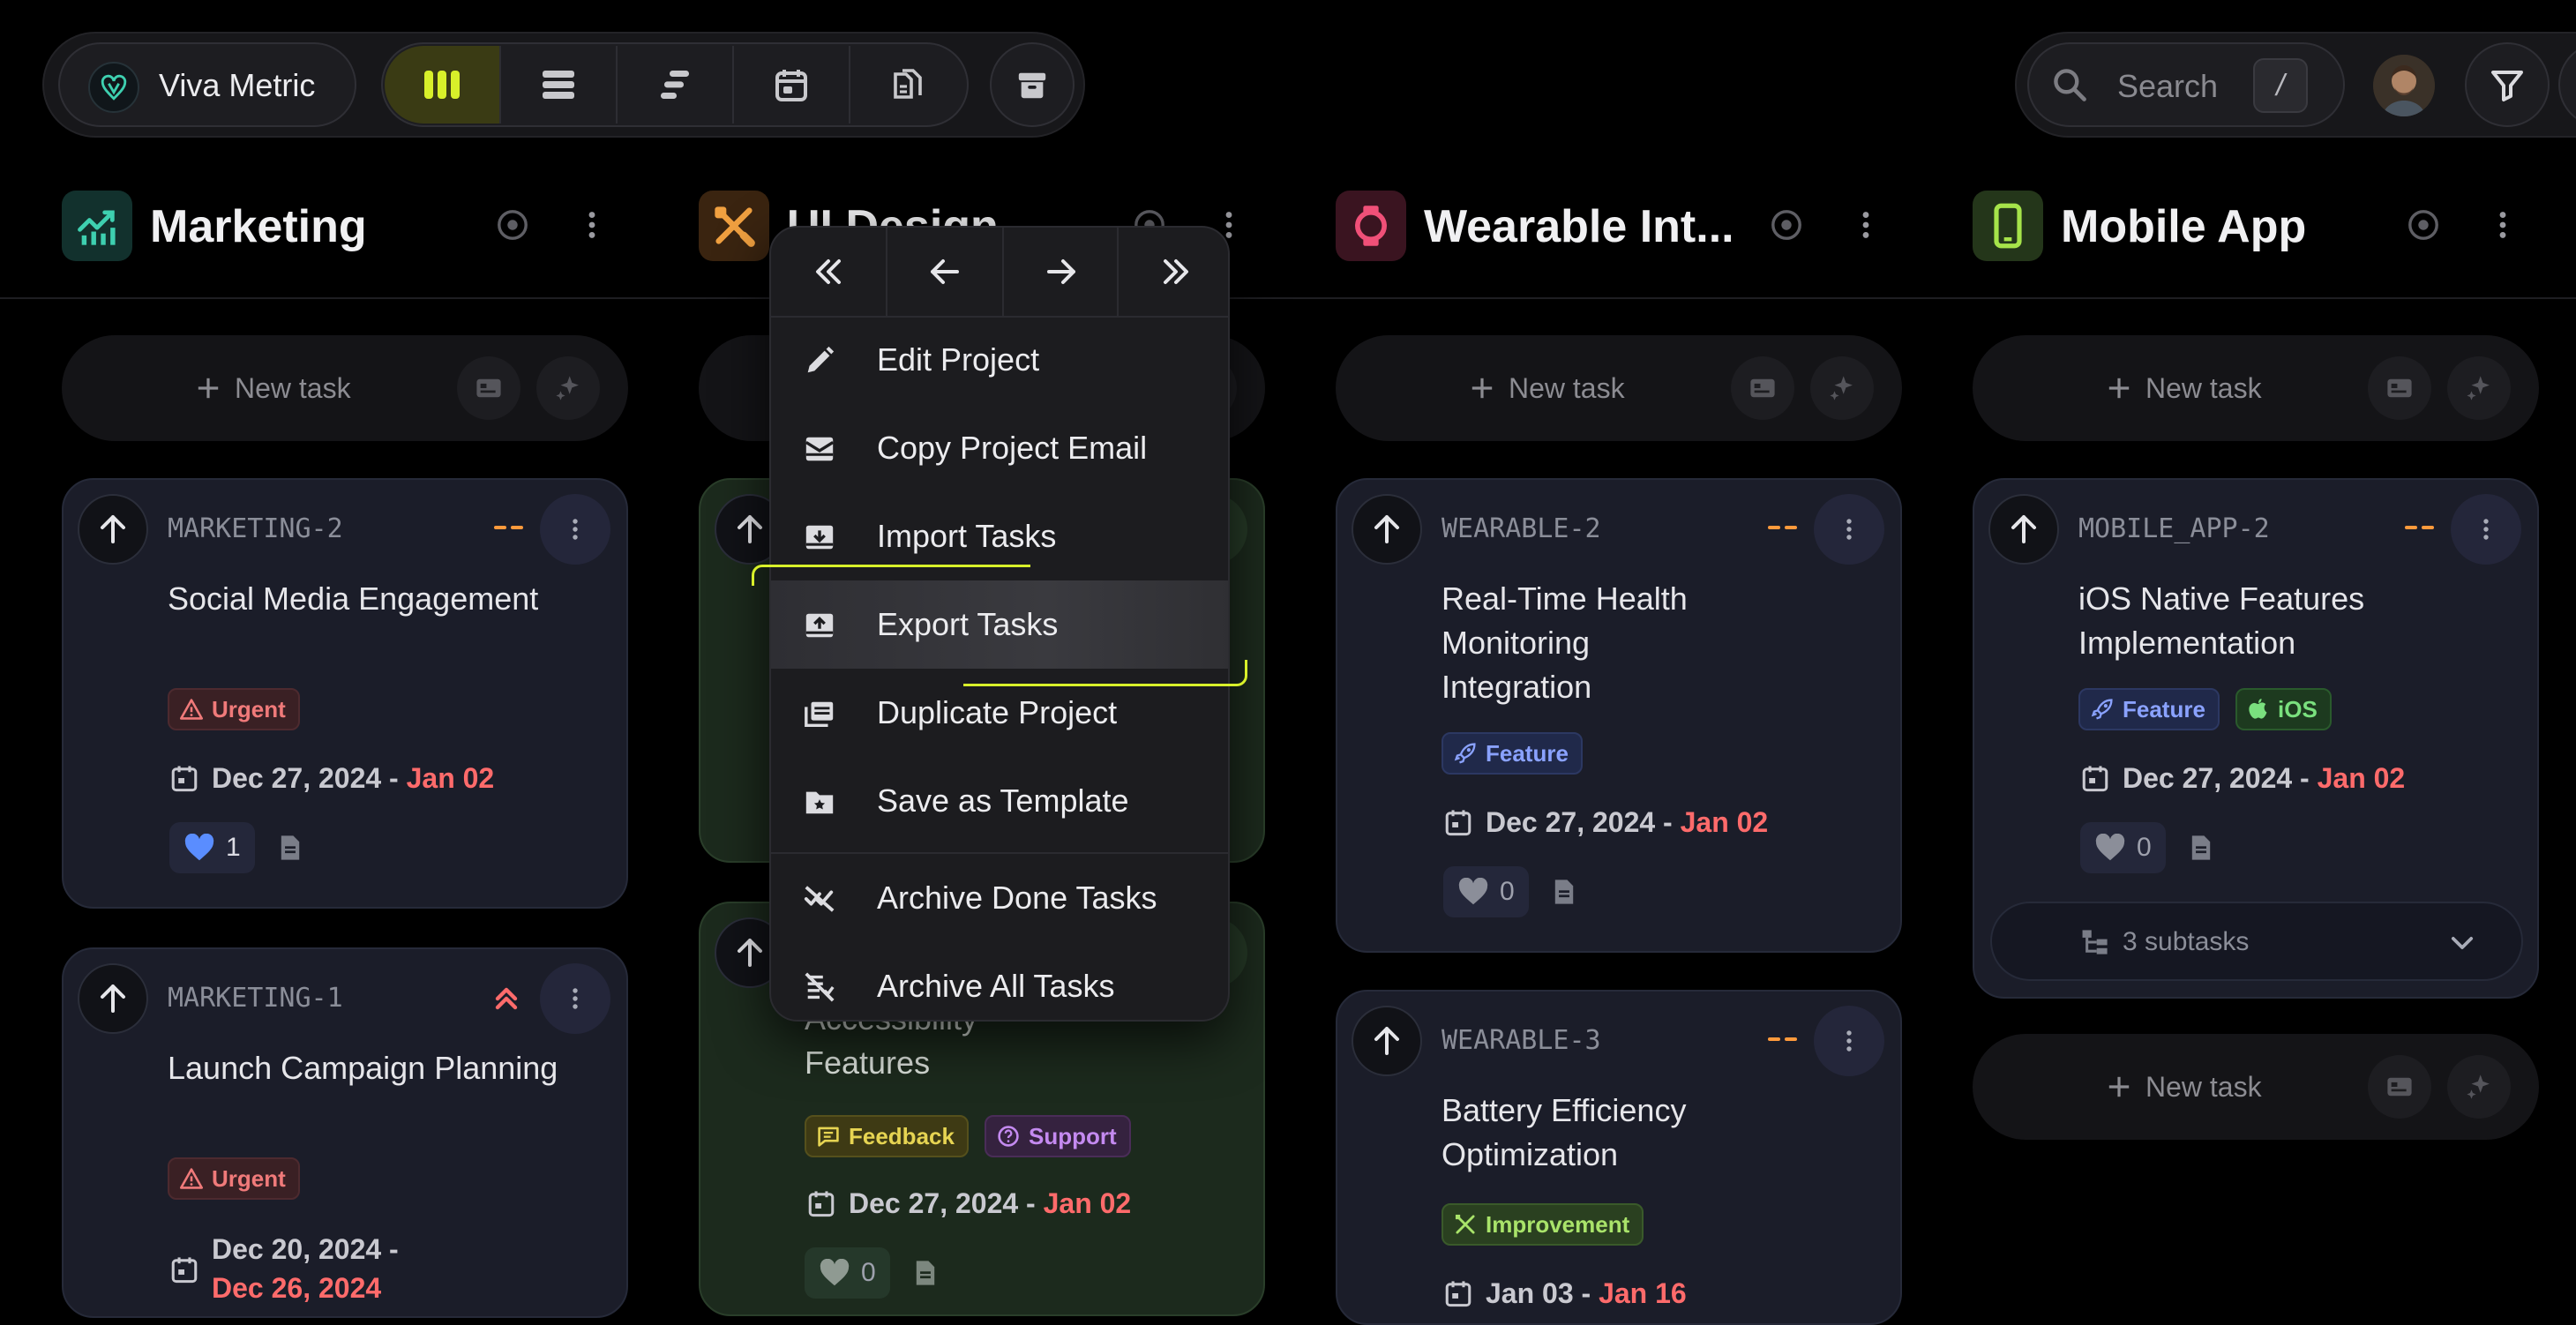 The image size is (2576, 1325). I want to click on list-view-button, so click(559, 85).